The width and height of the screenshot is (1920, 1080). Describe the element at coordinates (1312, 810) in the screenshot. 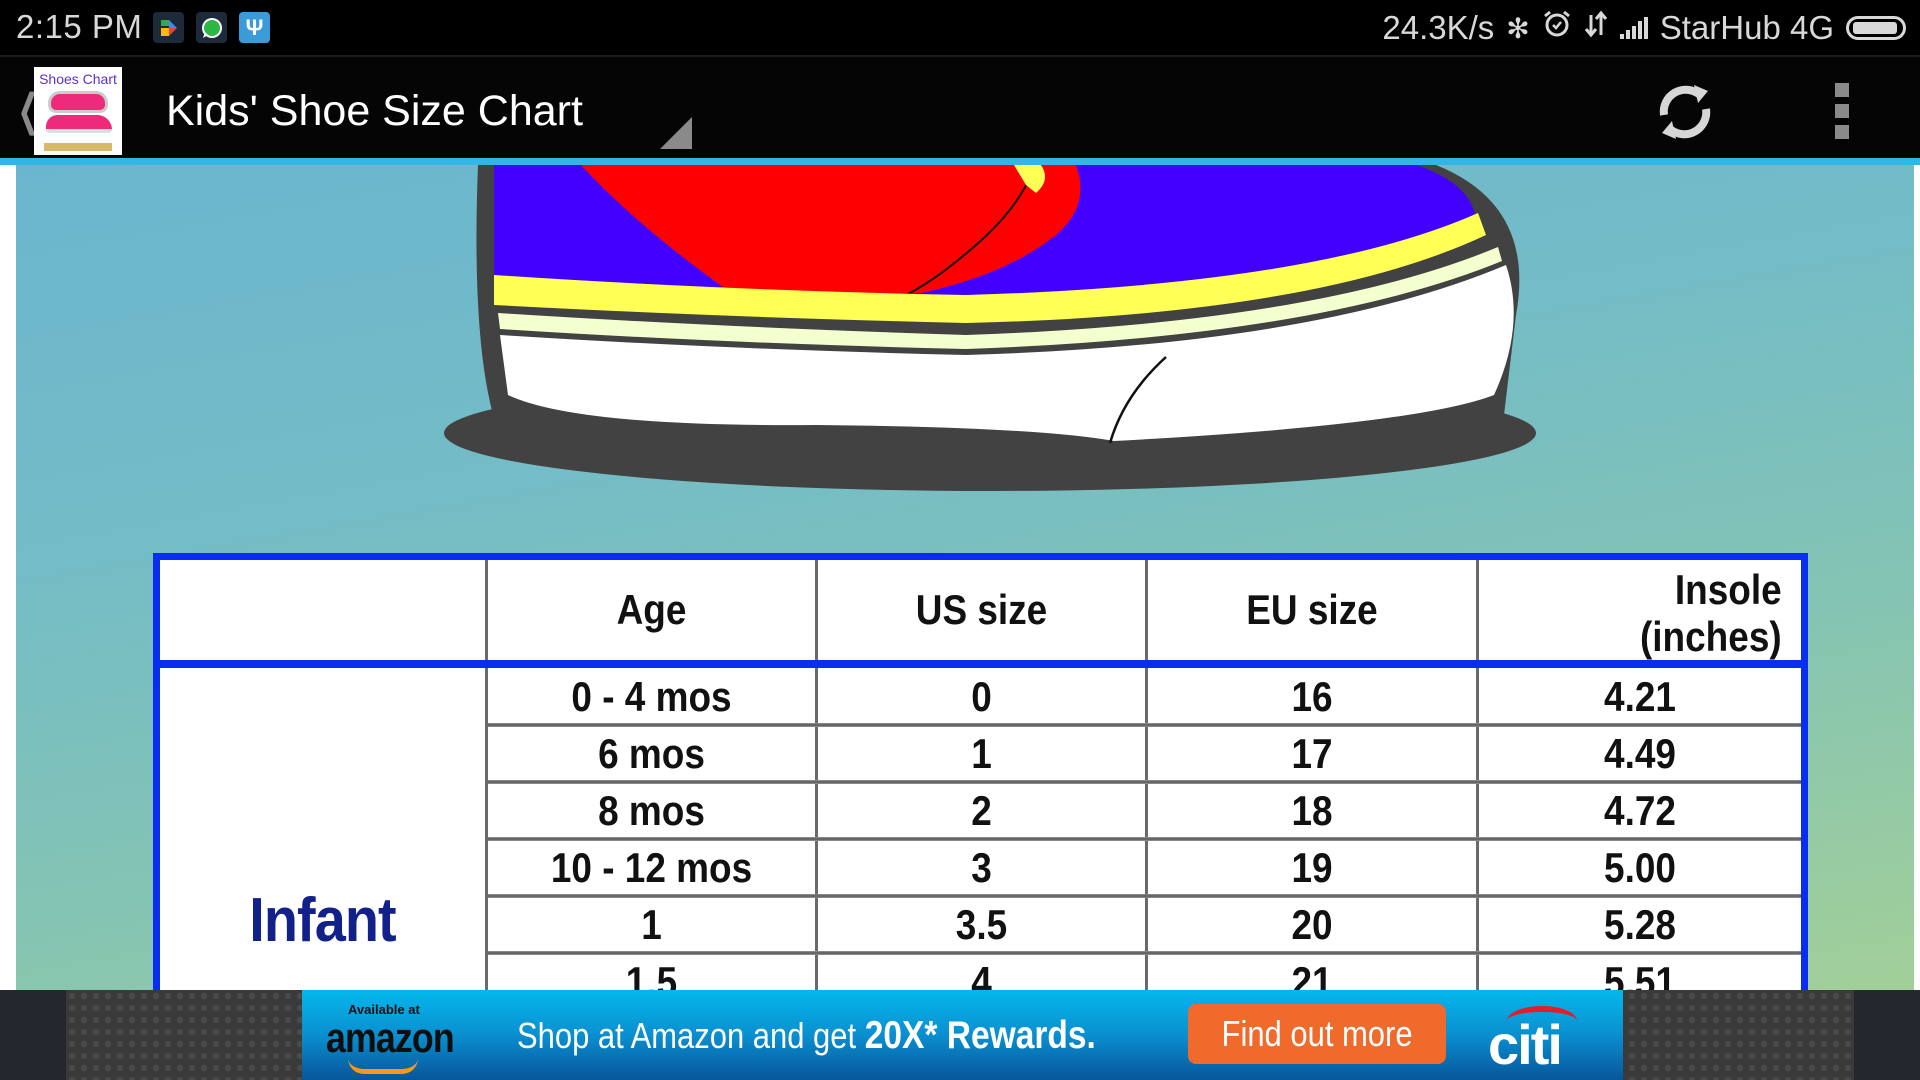

I see `cell-eu-size: 18` at that location.